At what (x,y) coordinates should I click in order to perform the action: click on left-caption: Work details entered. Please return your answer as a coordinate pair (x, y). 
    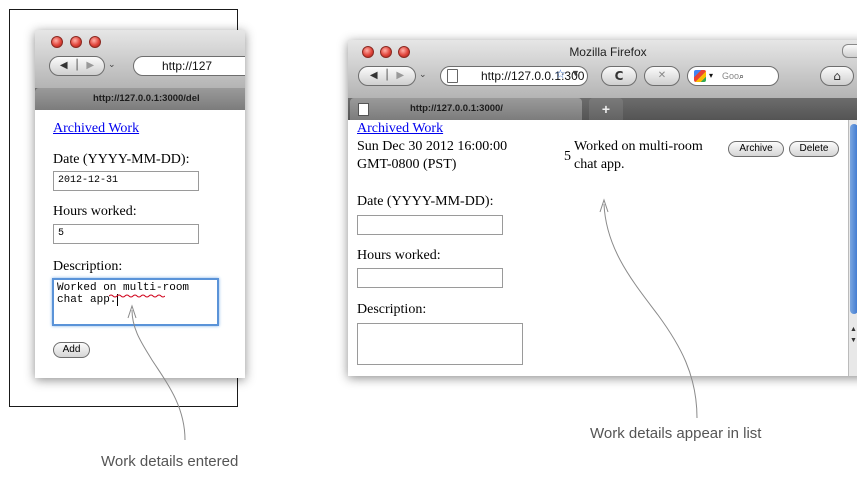
    Looking at the image, I should click on (170, 461).